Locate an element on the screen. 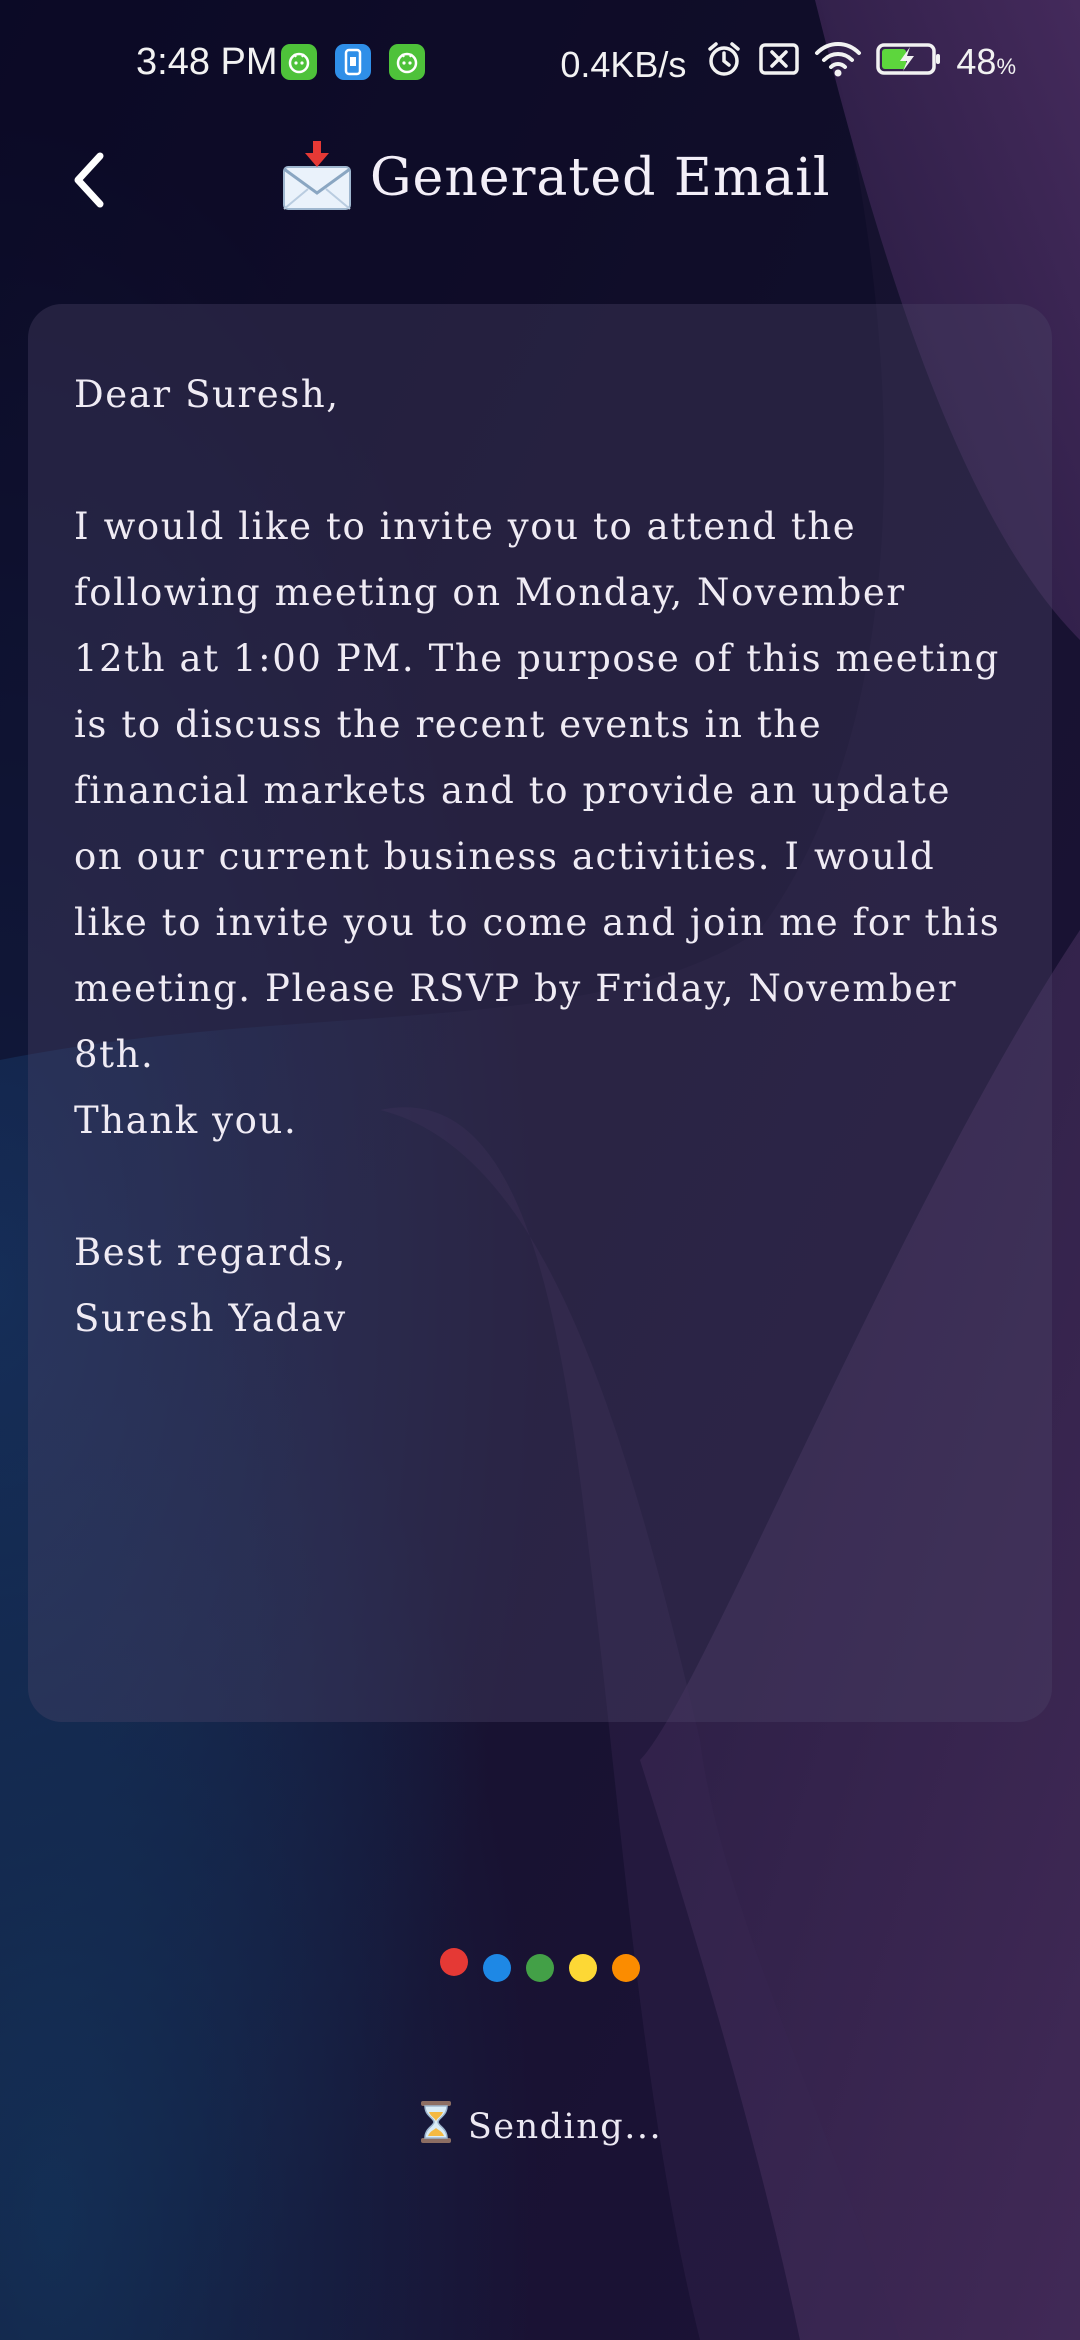  no-sim-icon is located at coordinates (779, 65).